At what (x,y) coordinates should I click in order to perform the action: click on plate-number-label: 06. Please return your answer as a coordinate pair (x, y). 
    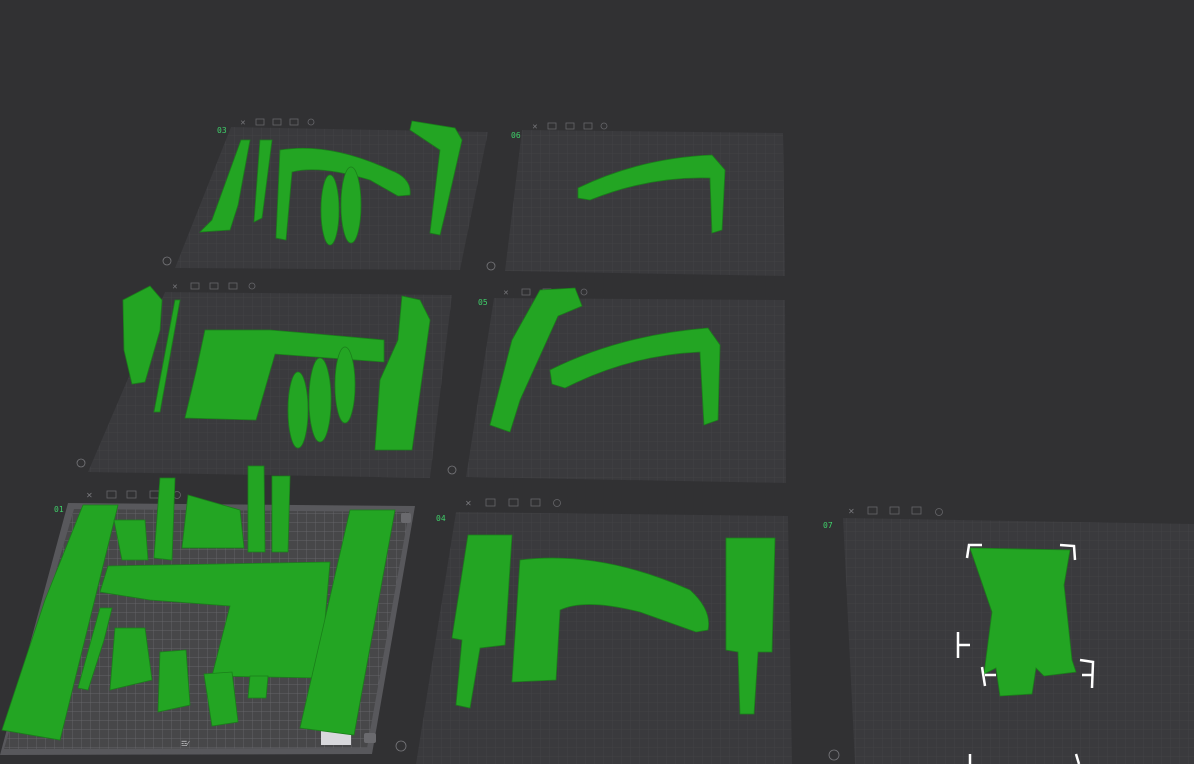
    Looking at the image, I should click on (516, 135).